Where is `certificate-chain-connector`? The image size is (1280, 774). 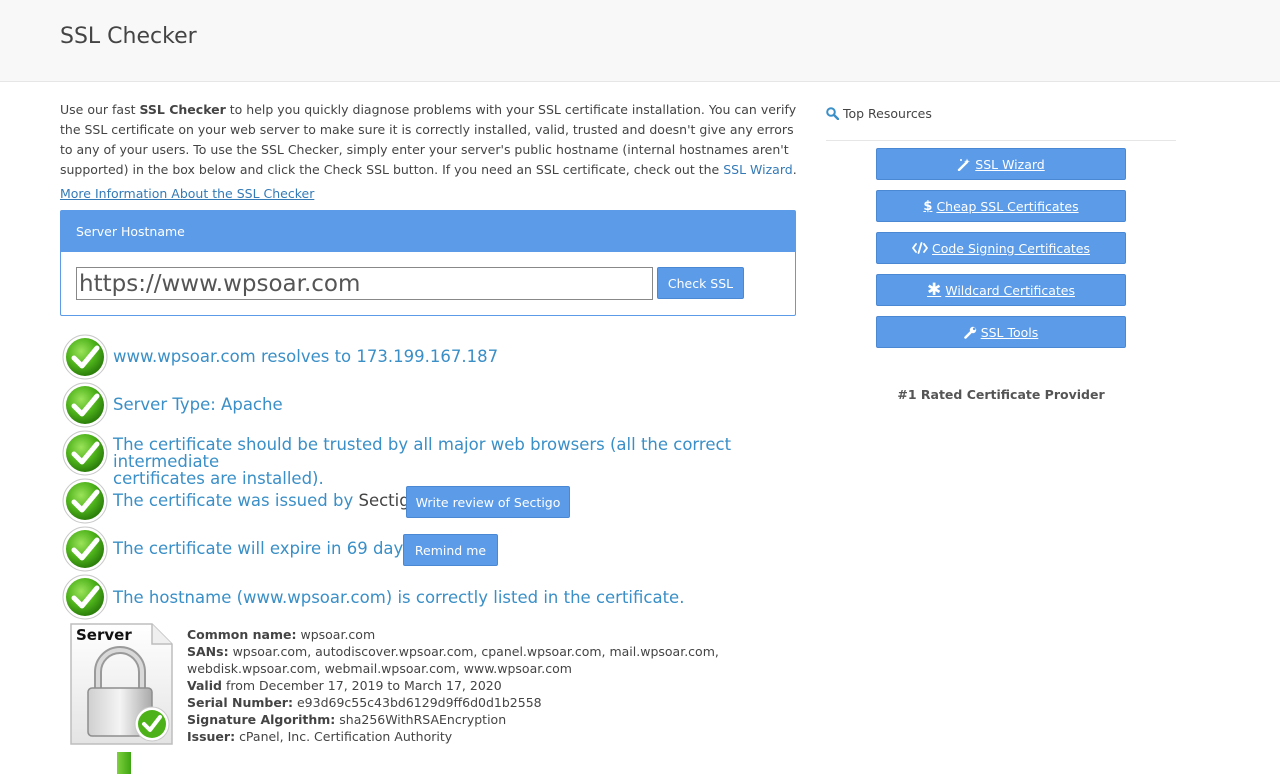
certificate-chain-connector is located at coordinates (124, 763).